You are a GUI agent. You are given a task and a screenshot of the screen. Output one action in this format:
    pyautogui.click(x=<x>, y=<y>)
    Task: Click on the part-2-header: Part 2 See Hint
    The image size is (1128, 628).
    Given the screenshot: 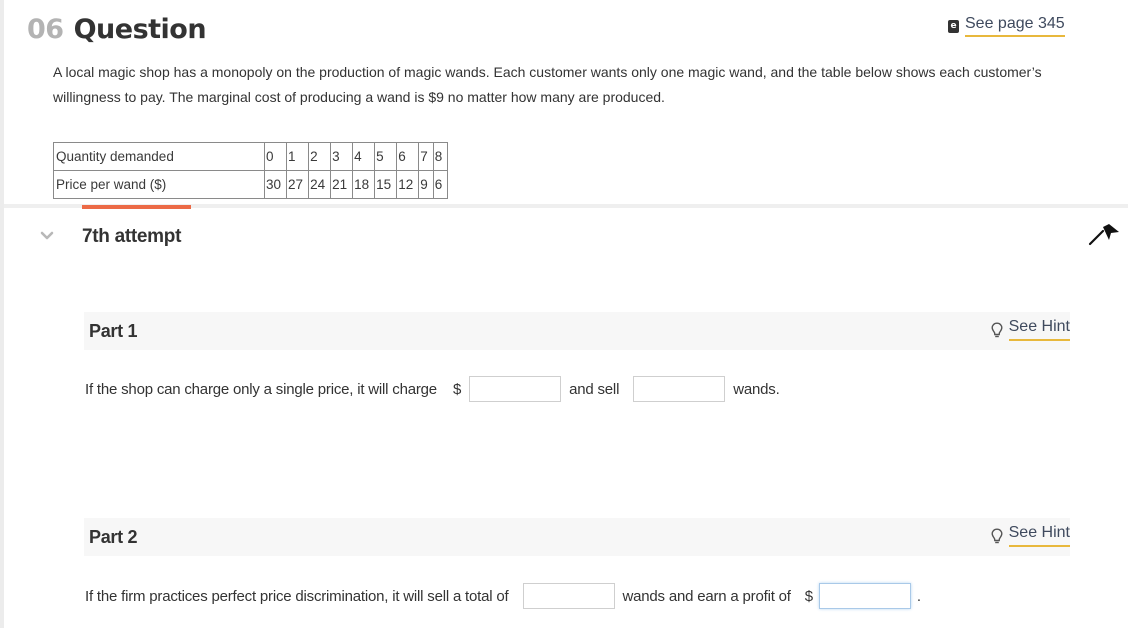 What is the action you would take?
    pyautogui.click(x=577, y=537)
    